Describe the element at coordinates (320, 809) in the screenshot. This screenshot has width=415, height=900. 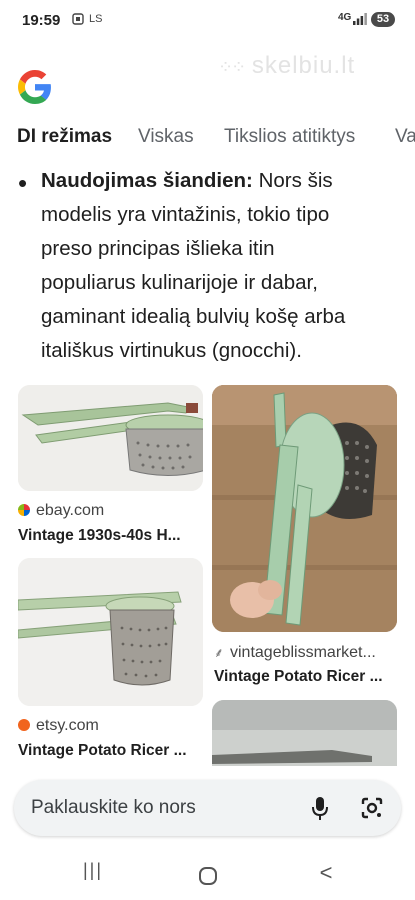
I see `microphone-icon` at that location.